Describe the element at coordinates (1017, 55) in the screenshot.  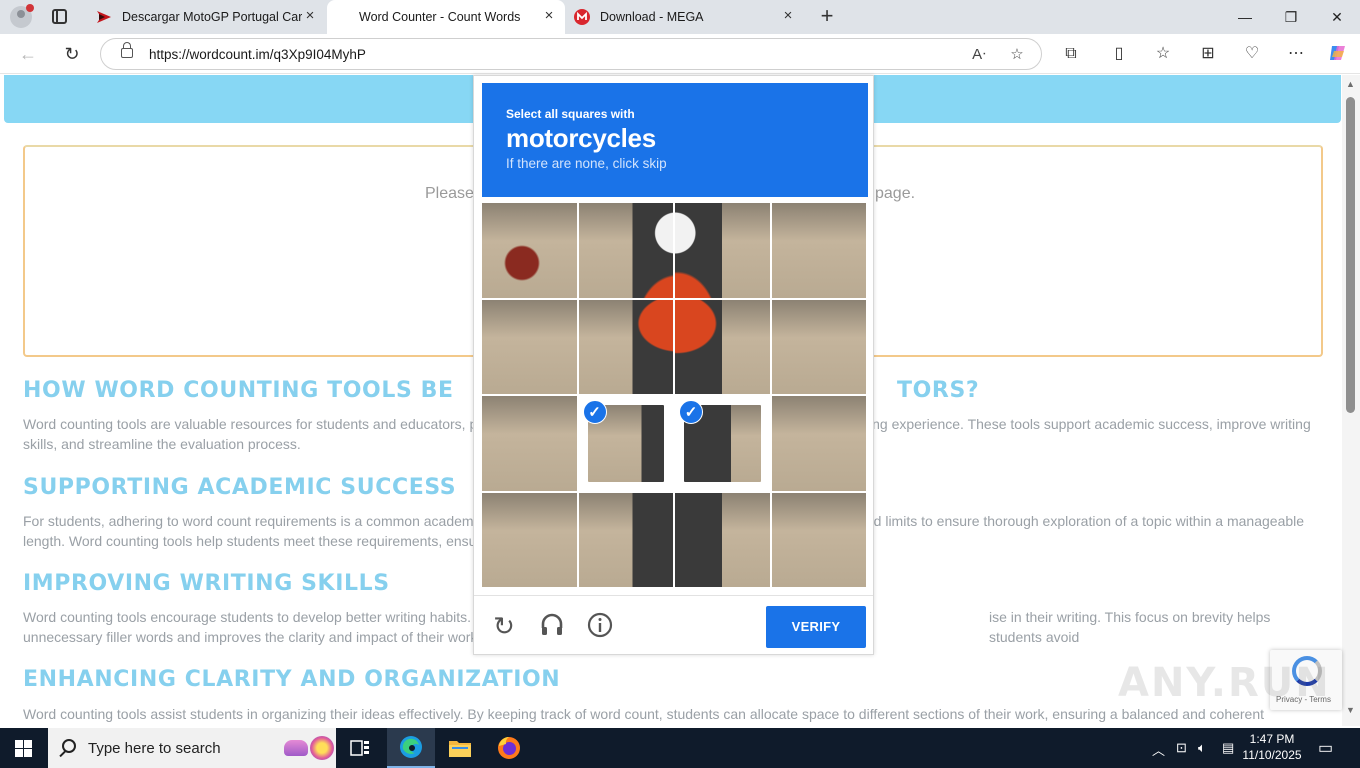
I see `favorite-star-icon: ☆` at that location.